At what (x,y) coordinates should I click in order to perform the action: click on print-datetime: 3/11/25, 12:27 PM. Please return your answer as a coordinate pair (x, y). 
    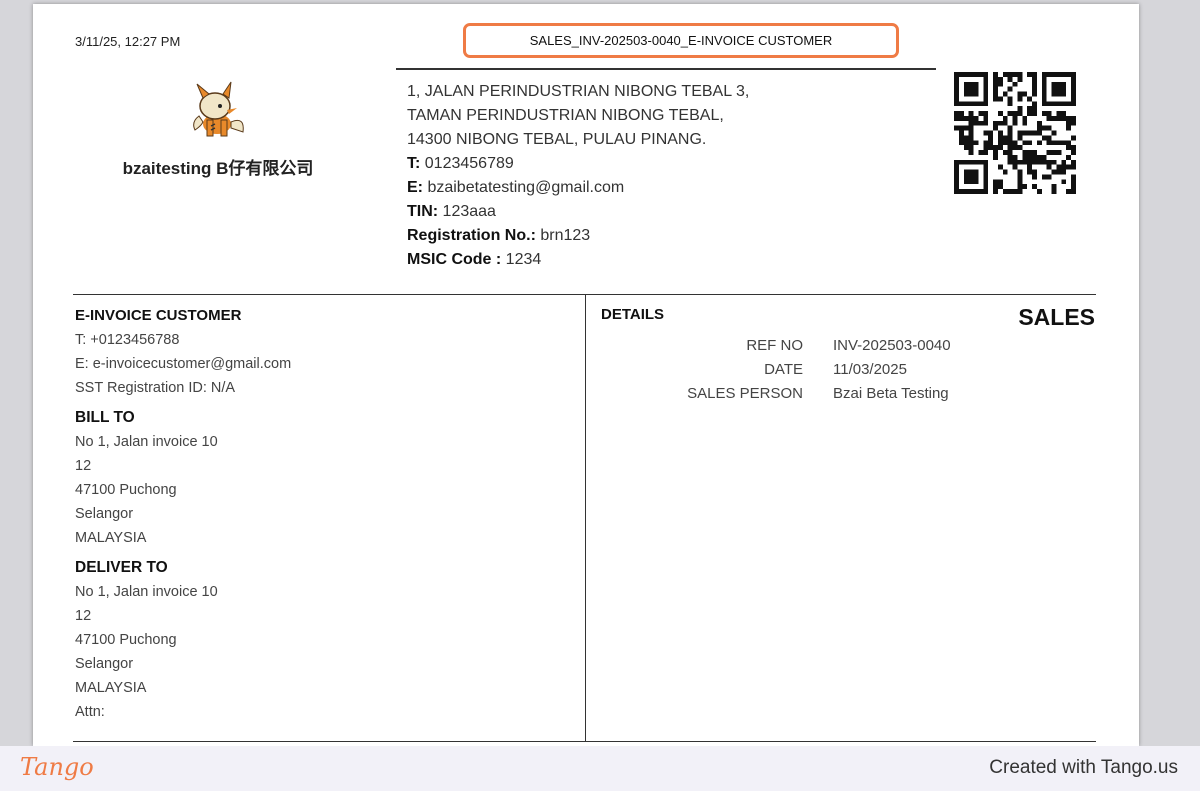
    Looking at the image, I should click on (128, 41).